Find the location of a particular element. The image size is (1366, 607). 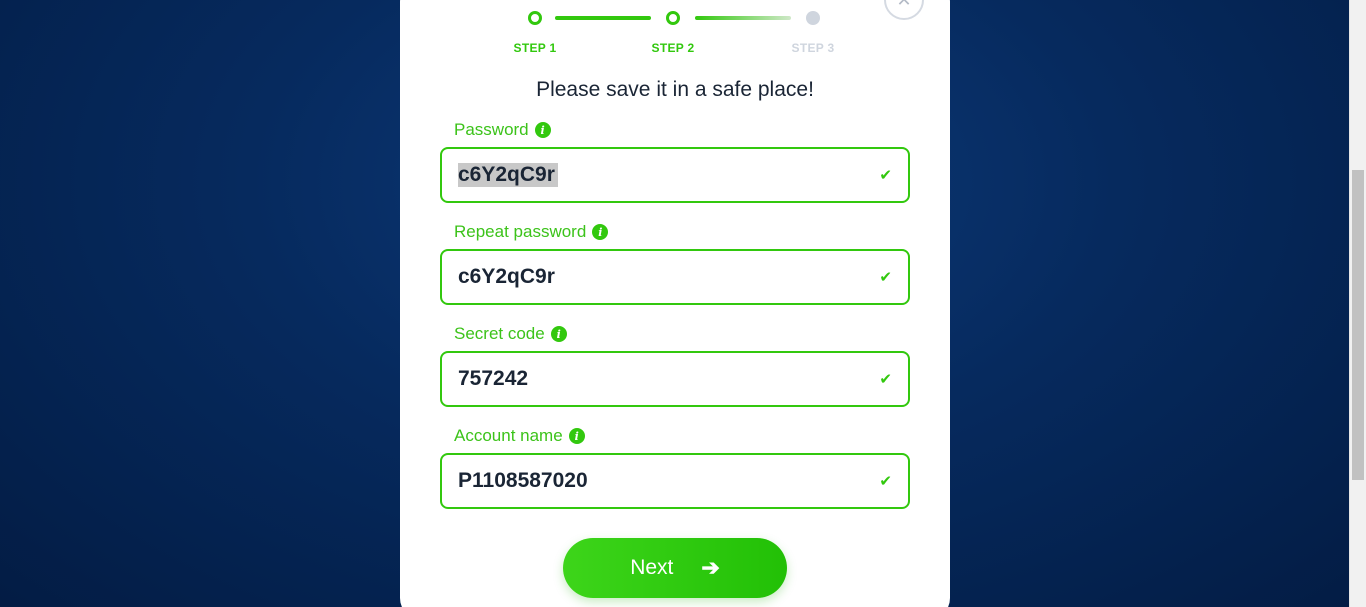

page-scrollbar is located at coordinates (1357, 303).